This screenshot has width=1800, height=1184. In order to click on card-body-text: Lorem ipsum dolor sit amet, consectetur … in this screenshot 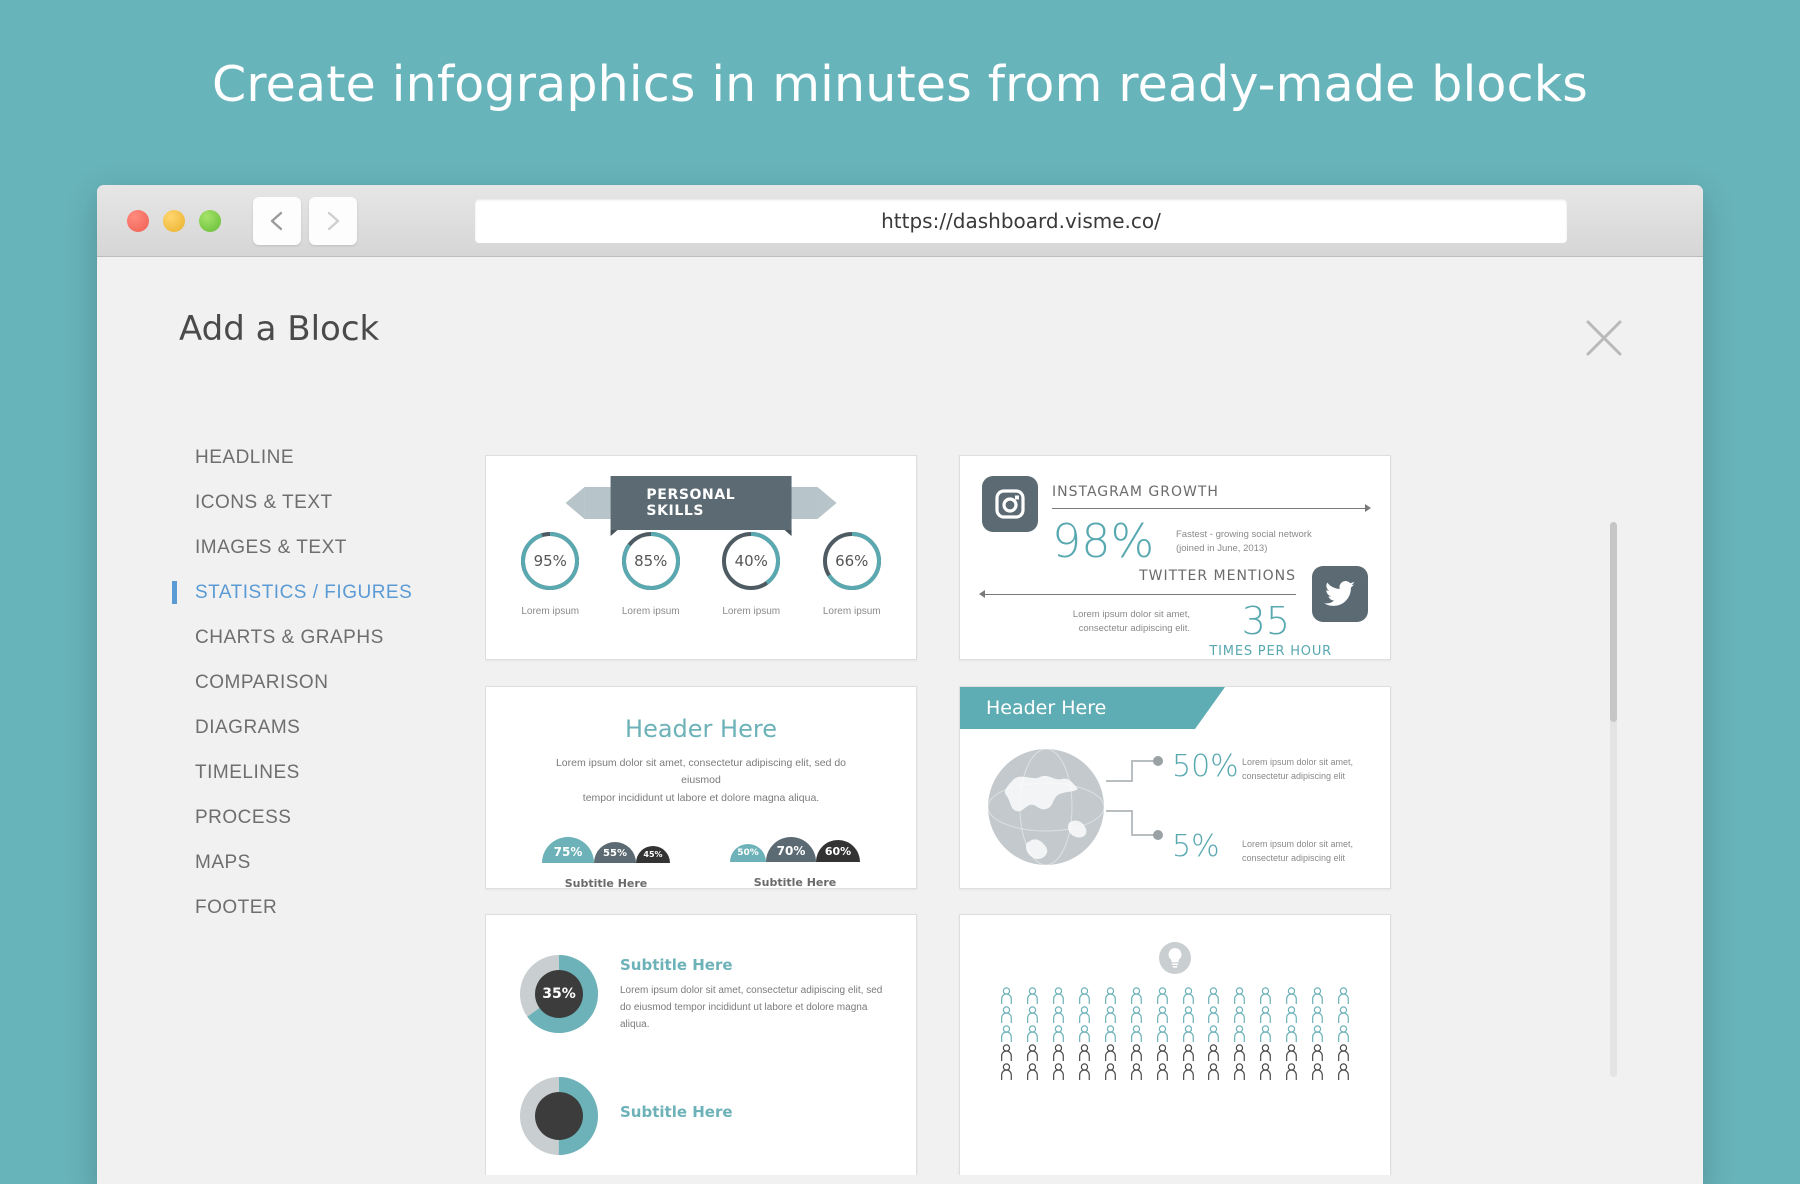, I will do `click(701, 781)`.